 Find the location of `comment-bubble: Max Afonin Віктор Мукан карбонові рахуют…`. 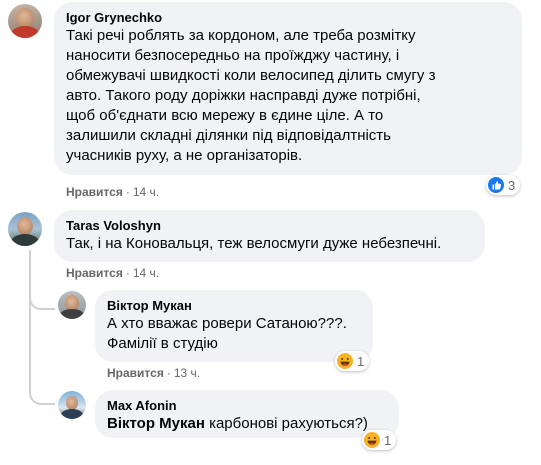

comment-bubble: Max Afonin Віктор Мукан карбонові рахуют… is located at coordinates (247, 414).